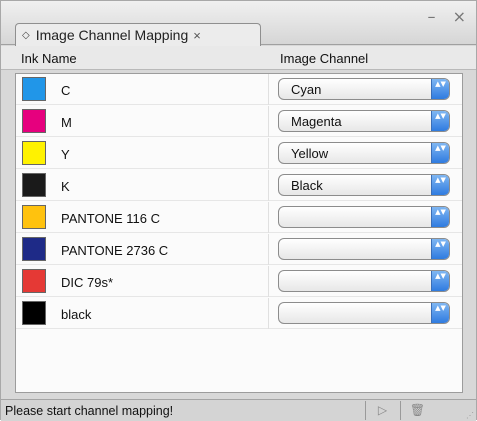 This screenshot has width=477, height=421. What do you see at coordinates (239, 249) in the screenshot?
I see `table-row: PANTONE 2736 C ▲▼` at bounding box center [239, 249].